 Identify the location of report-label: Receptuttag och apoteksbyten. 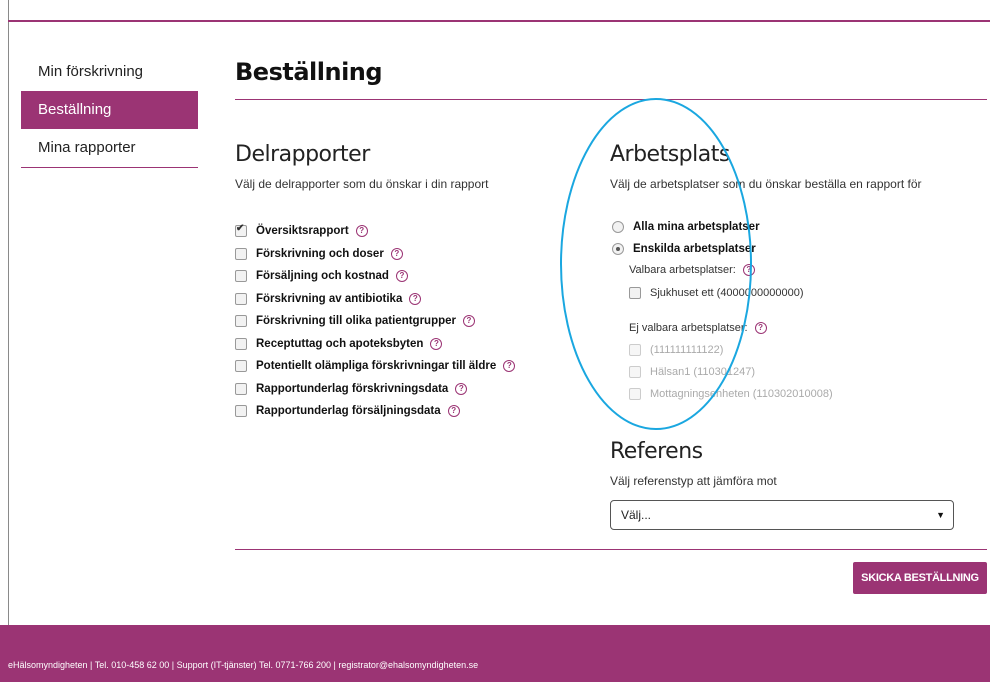
(340, 343).